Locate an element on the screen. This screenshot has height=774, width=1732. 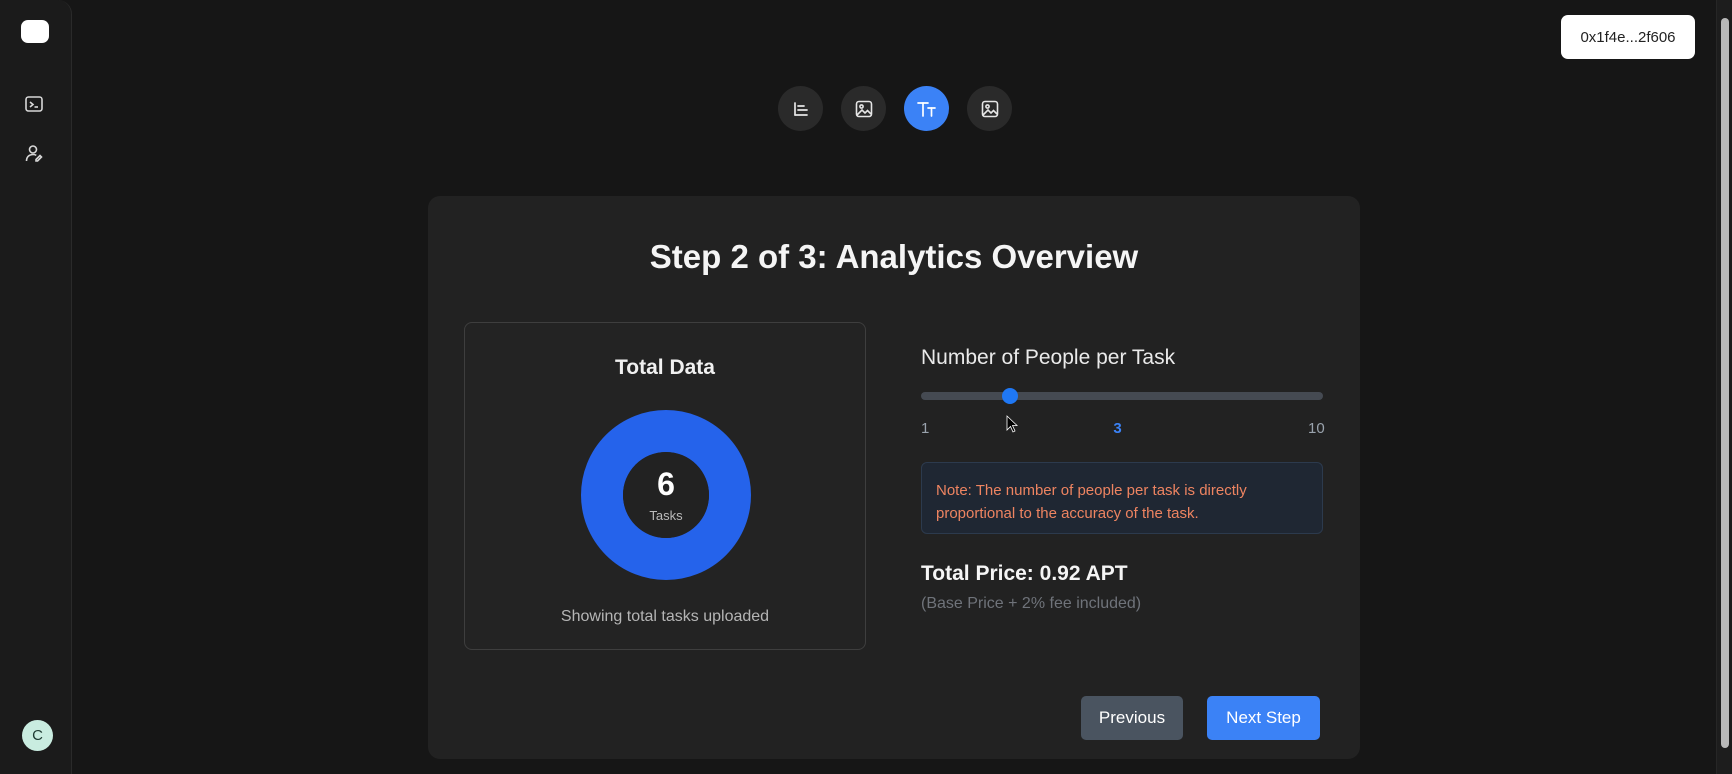
avatar: C is located at coordinates (37, 735).